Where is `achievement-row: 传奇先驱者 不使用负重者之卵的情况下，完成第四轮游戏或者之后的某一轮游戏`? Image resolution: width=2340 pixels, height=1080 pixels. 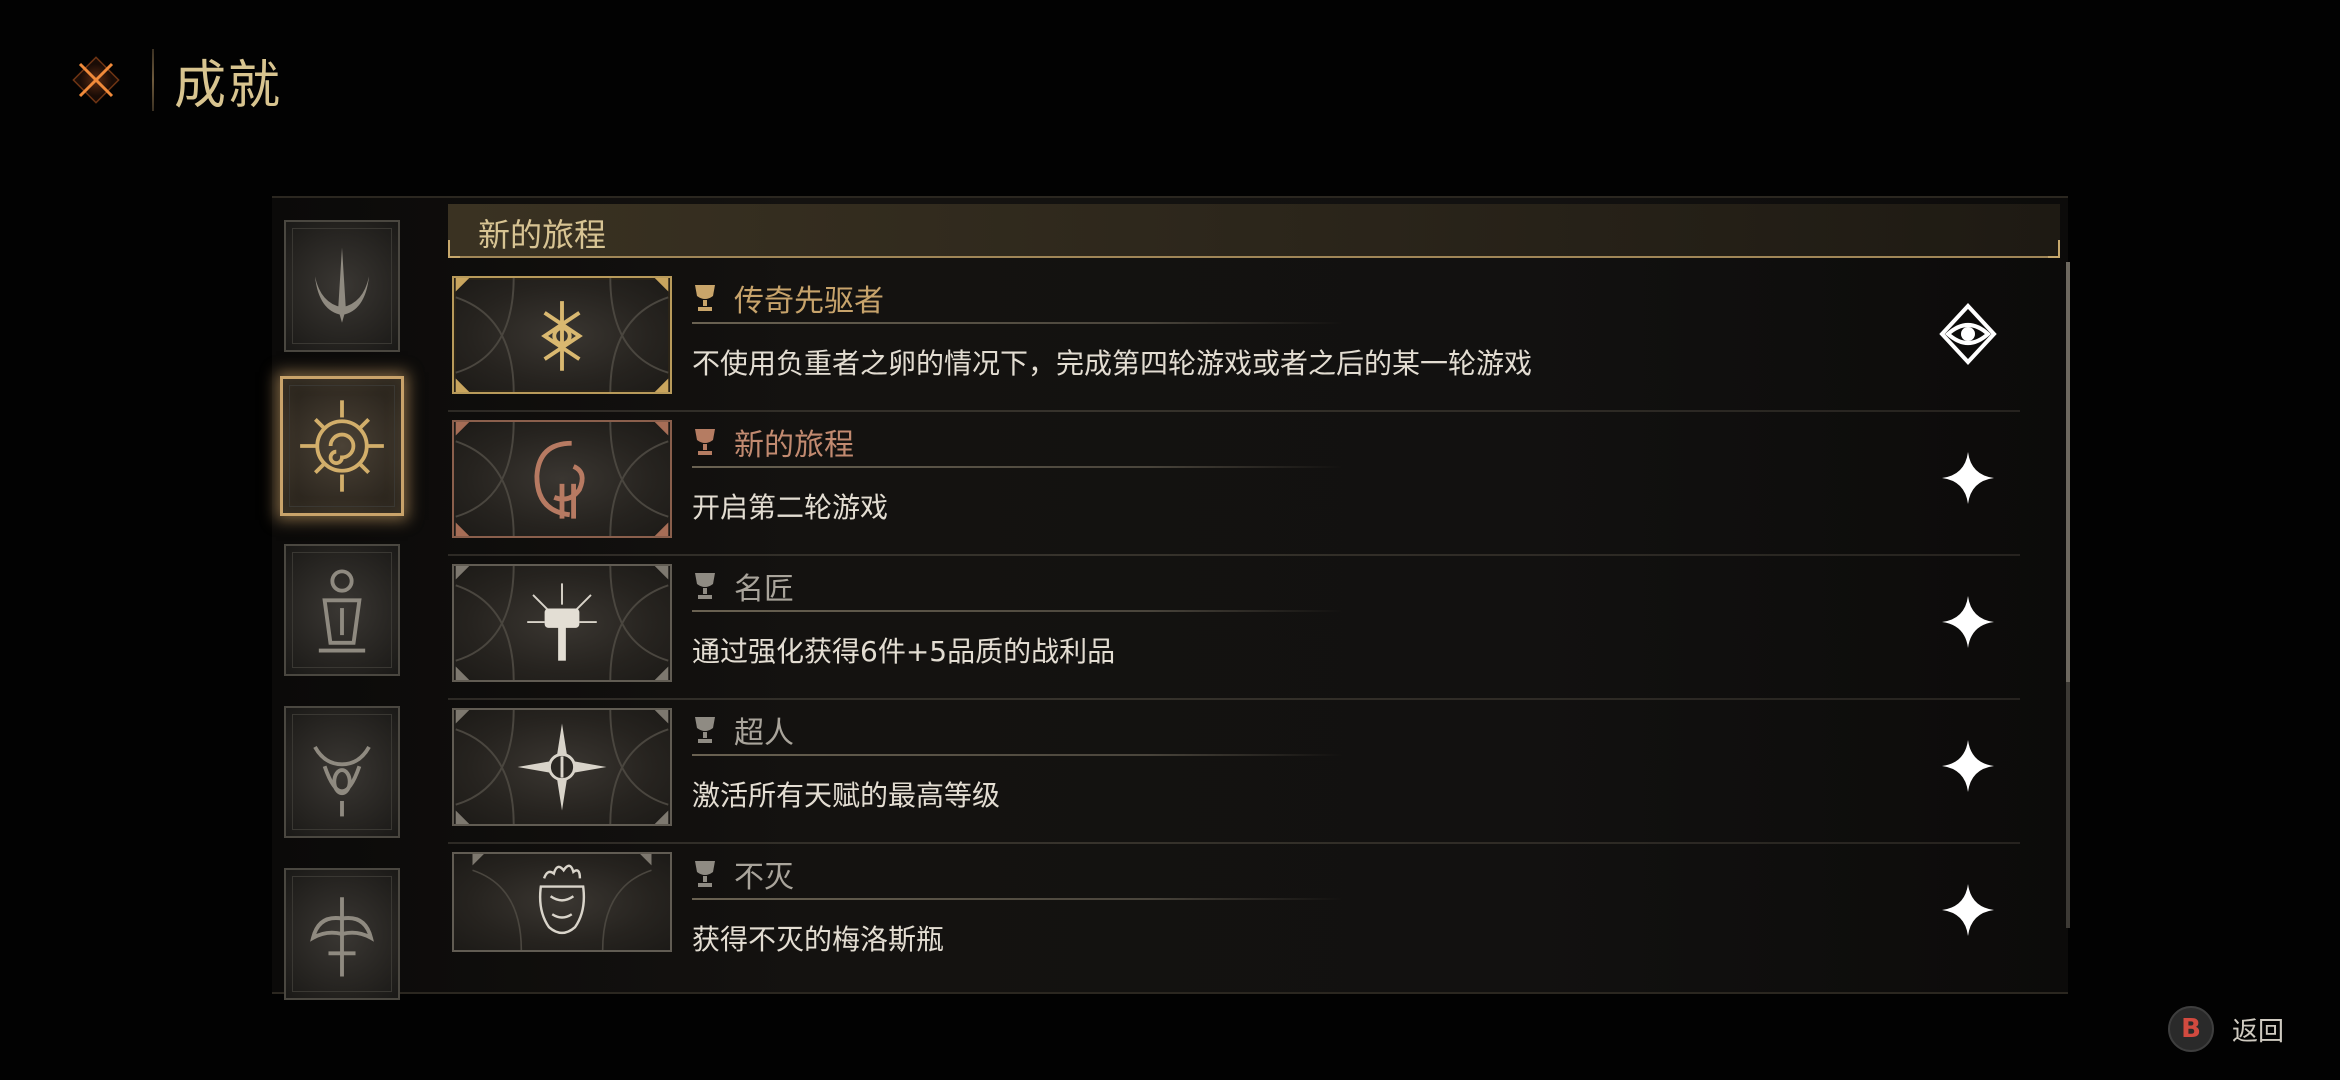 achievement-row: 传奇先驱者 不使用负重者之卵的情况下，完成第四轮游戏或者之后的某一轮游戏 is located at coordinates (1254, 340).